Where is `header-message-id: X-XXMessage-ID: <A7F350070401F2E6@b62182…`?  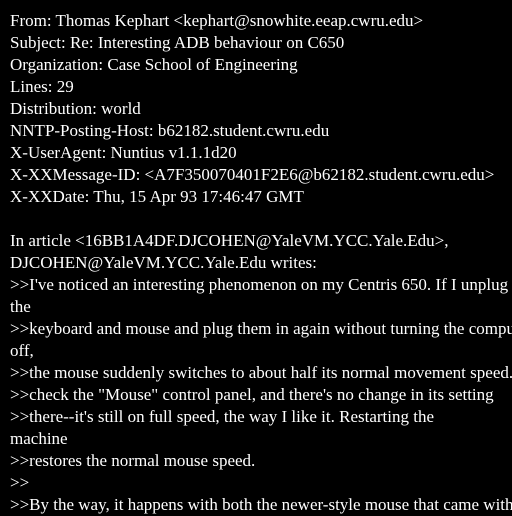 header-message-id: X-XXMessage-ID: <A7F350070401F2E6@b62182… is located at coordinates (252, 174).